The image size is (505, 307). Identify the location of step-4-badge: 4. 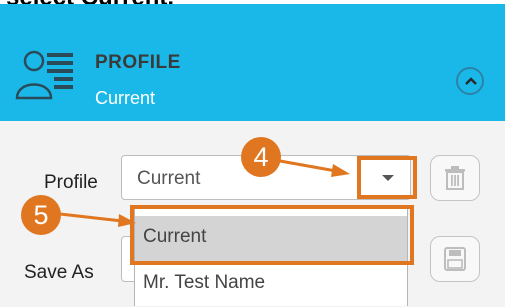
(261, 157).